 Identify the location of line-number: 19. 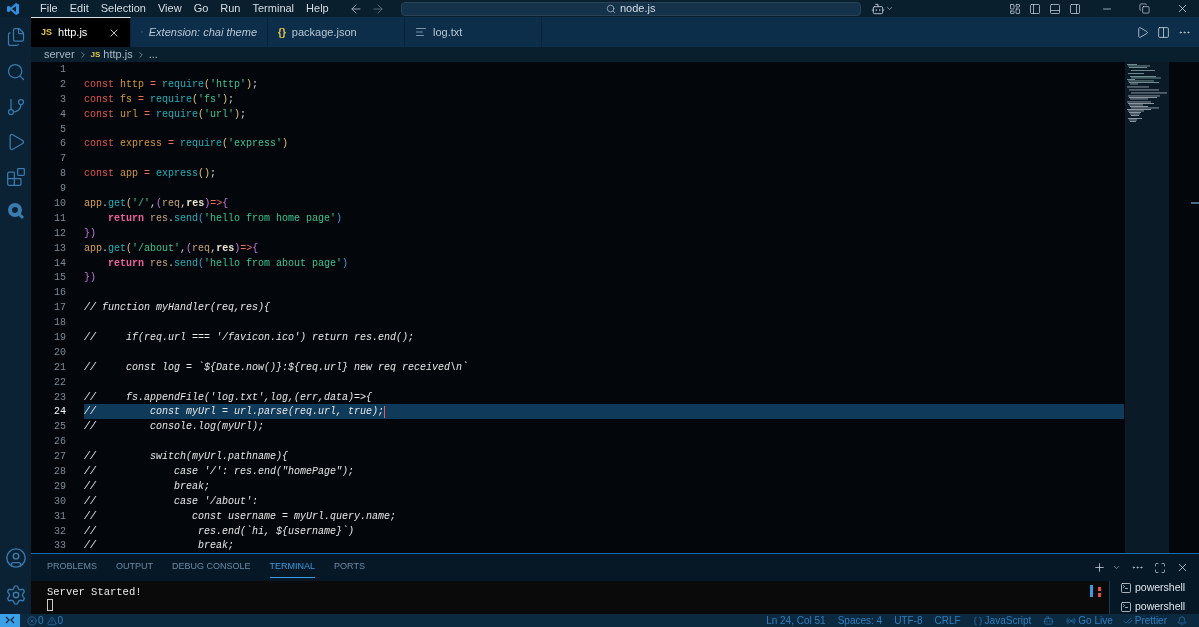
(59, 338).